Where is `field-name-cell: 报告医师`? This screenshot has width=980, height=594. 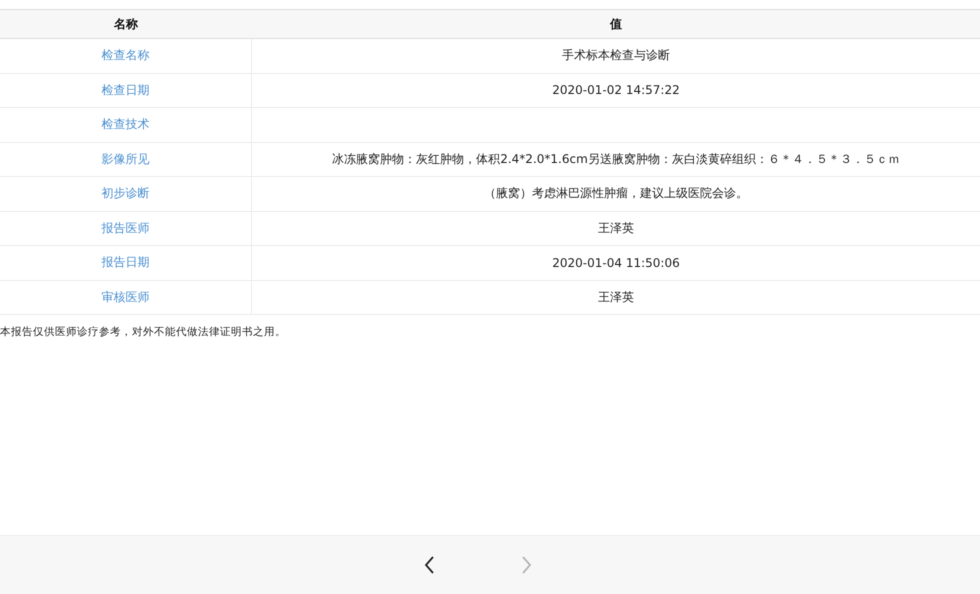 field-name-cell: 报告医师 is located at coordinates (126, 228).